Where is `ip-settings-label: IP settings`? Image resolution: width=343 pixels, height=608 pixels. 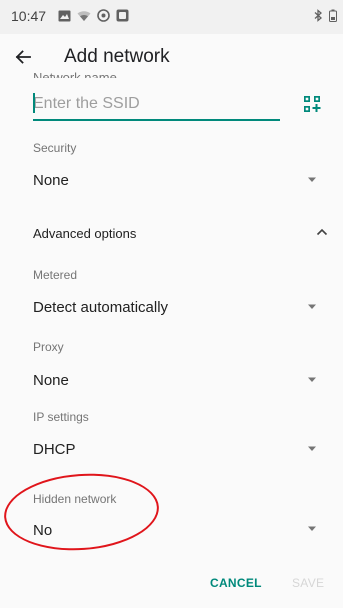
ip-settings-label: IP settings is located at coordinates (61, 417).